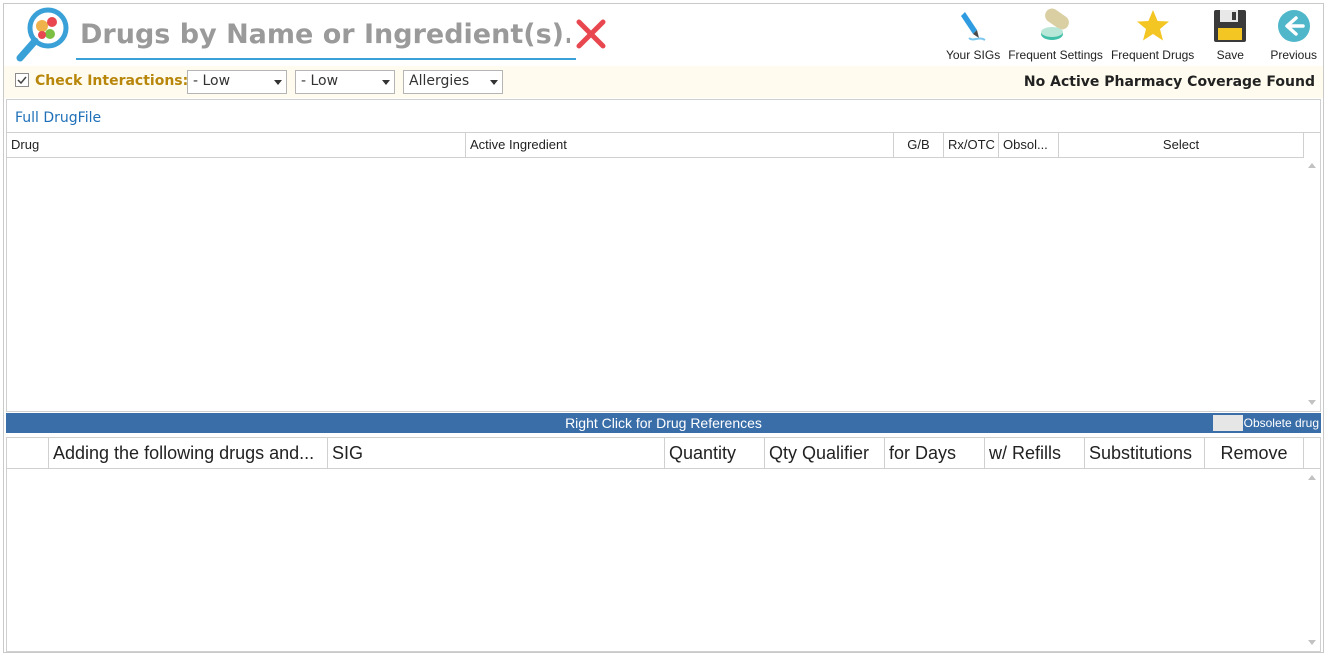 Image resolution: width=1329 pixels, height=657 pixels. I want to click on column-drug: Drug, so click(236, 145).